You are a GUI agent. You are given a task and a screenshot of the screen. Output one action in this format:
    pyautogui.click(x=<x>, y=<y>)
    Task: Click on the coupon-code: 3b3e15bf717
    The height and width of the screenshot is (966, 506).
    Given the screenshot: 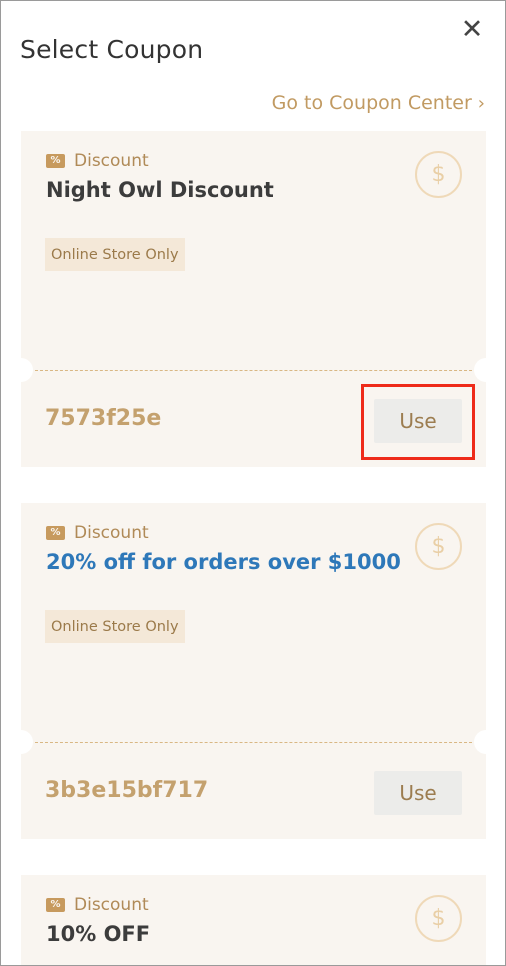 What is the action you would take?
    pyautogui.click(x=127, y=790)
    